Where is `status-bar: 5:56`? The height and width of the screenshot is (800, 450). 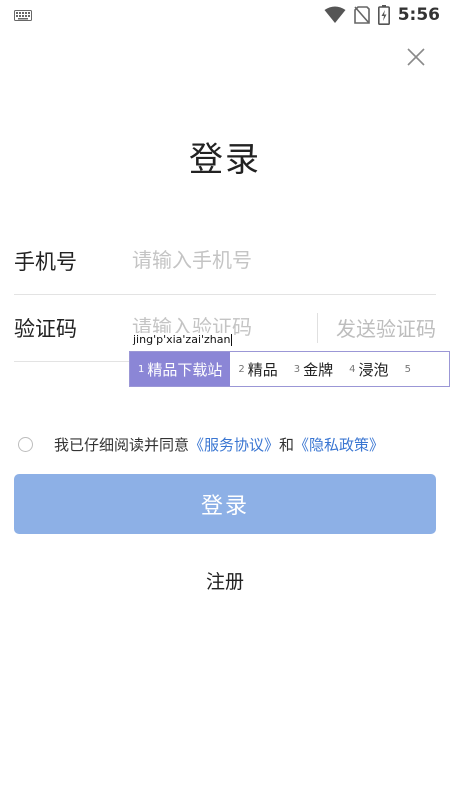 status-bar: 5:56 is located at coordinates (225, 15).